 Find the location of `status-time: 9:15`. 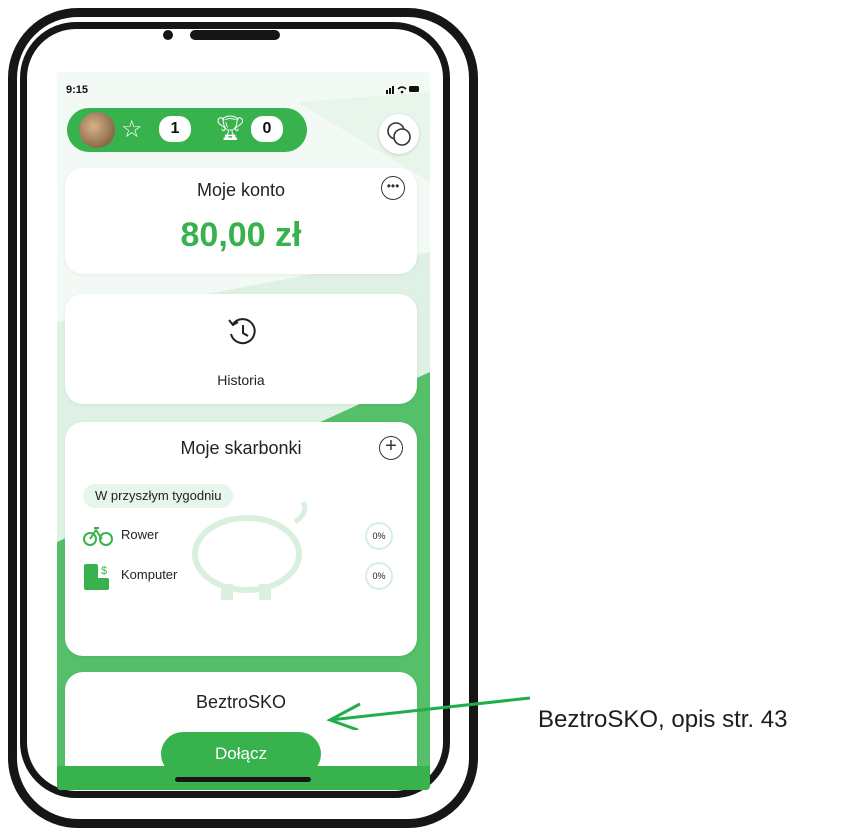

status-time: 9:15 is located at coordinates (77, 90).